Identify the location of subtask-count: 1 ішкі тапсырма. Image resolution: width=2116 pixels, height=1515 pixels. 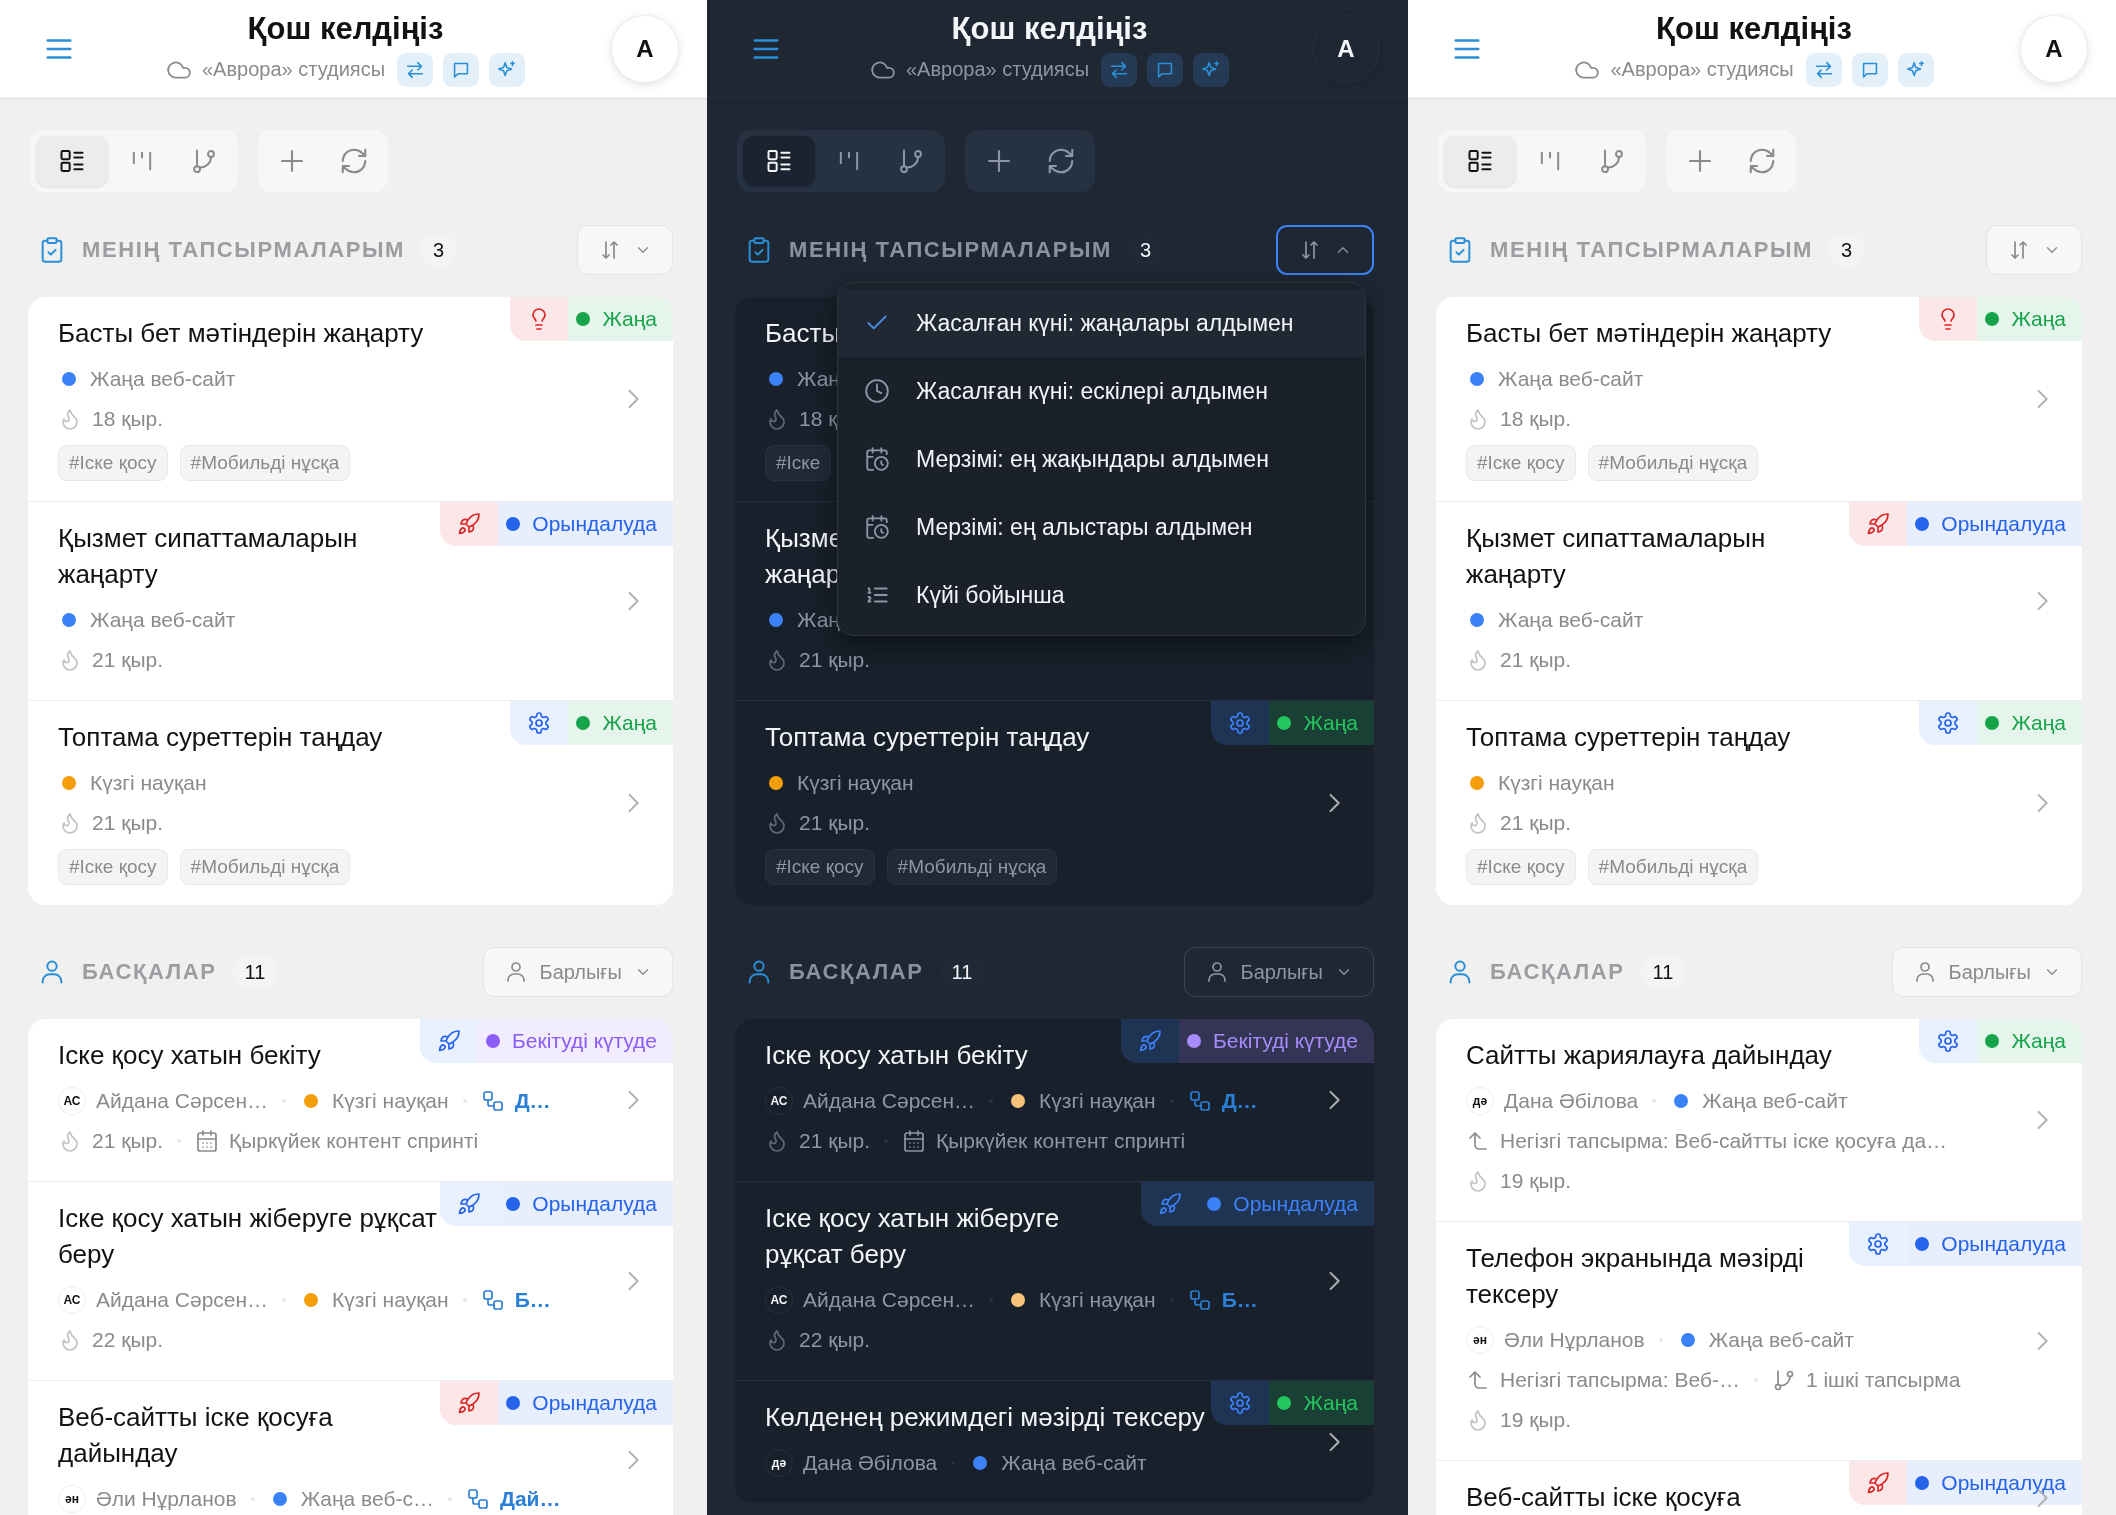
(1883, 1380).